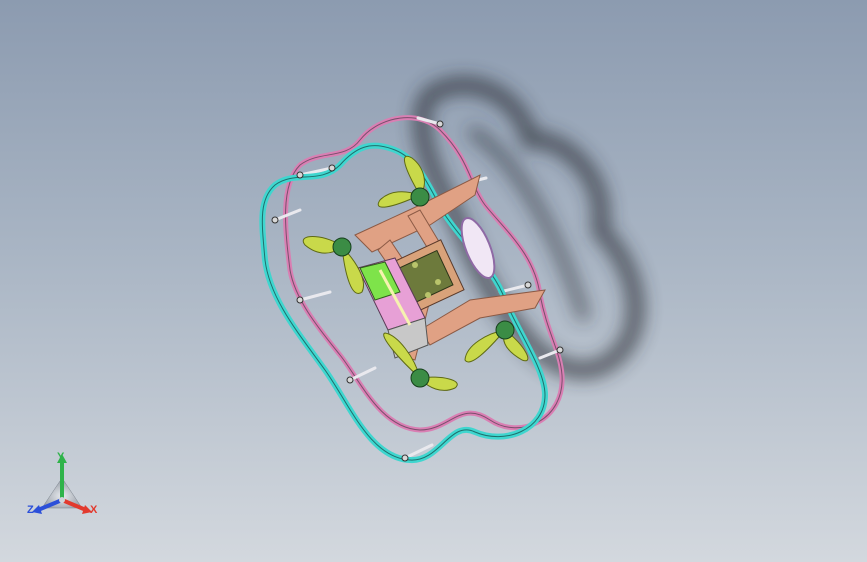 This screenshot has width=867, height=562. What do you see at coordinates (62, 500) in the screenshot?
I see `triad-origin` at bounding box center [62, 500].